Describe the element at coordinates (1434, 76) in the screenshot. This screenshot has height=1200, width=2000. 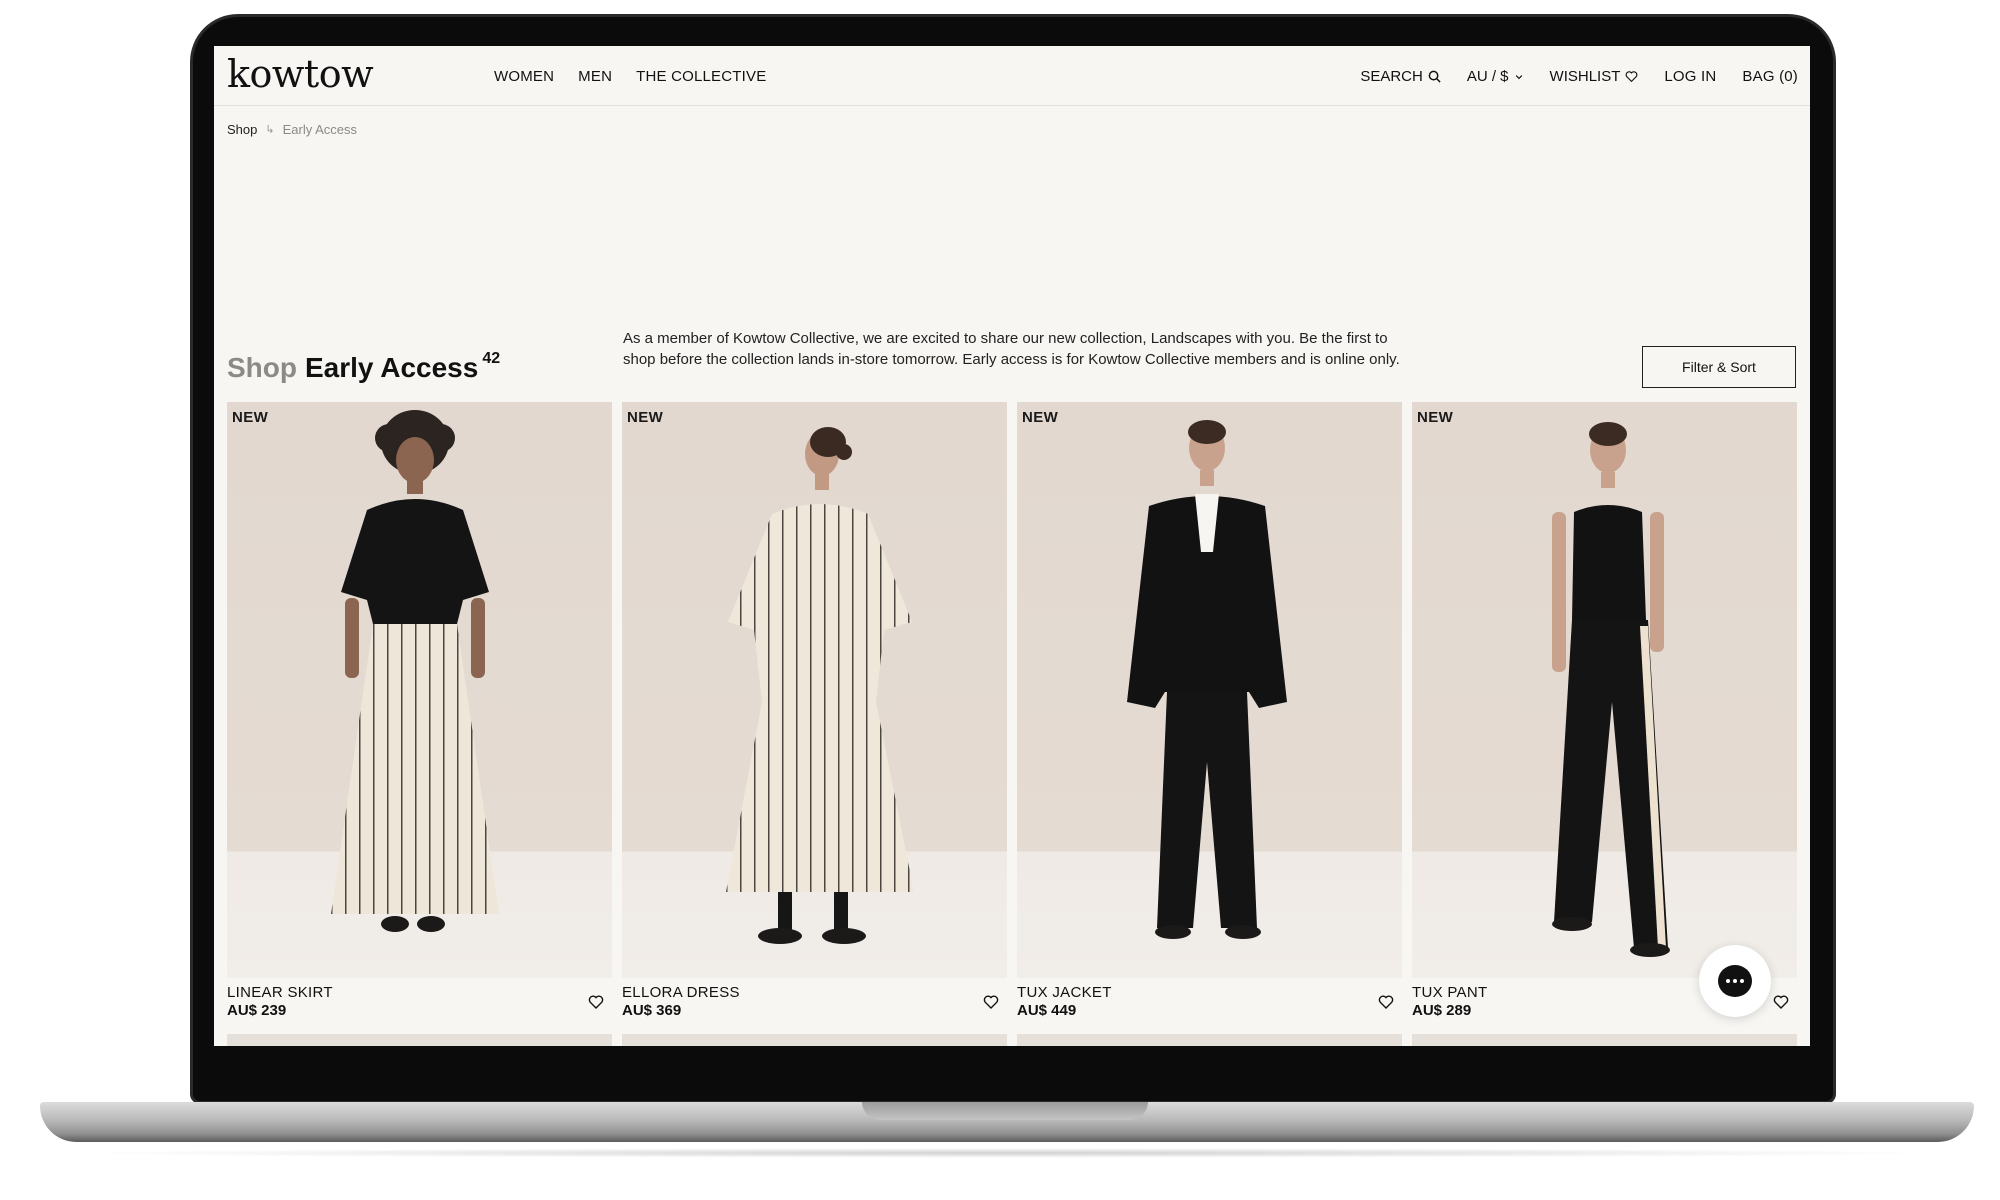
I see `search-icon` at that location.